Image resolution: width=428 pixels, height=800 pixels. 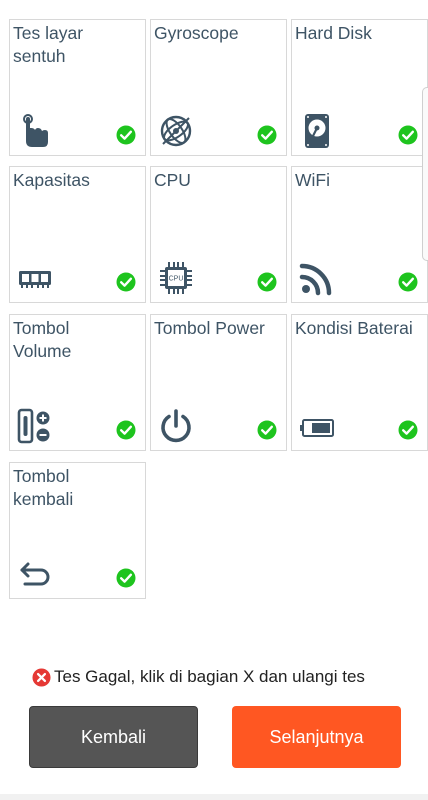 What do you see at coordinates (113, 737) in the screenshot?
I see `back-button: Kembali` at bounding box center [113, 737].